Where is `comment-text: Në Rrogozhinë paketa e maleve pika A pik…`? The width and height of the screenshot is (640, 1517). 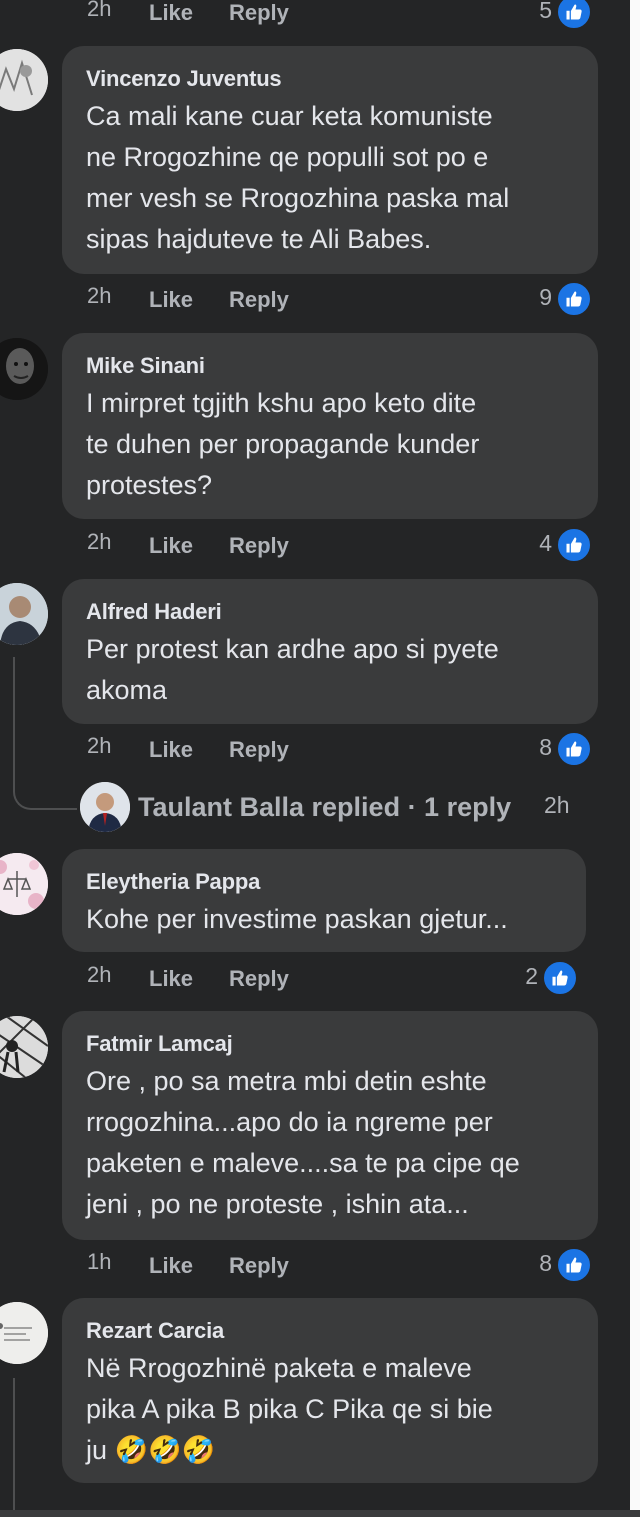
comment-text: Në Rrogozhinë paketa e maleve pika A pik… is located at coordinates (330, 1409).